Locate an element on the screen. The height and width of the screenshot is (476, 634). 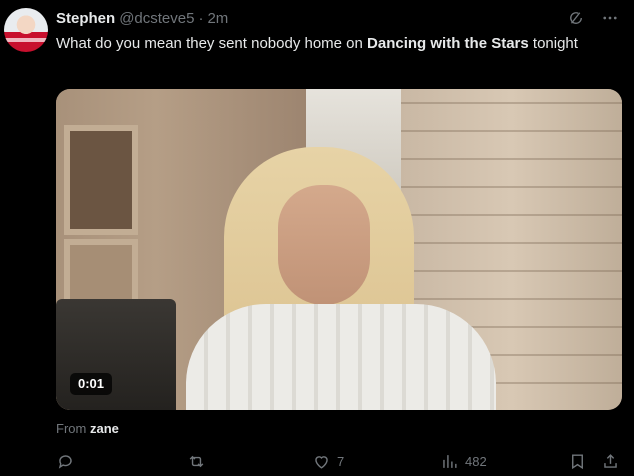
share-icon is located at coordinates (610, 461).